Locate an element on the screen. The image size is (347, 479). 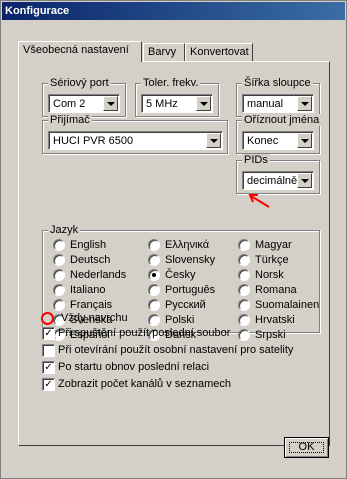
language-option-label: Deutsch is located at coordinates (90, 260).